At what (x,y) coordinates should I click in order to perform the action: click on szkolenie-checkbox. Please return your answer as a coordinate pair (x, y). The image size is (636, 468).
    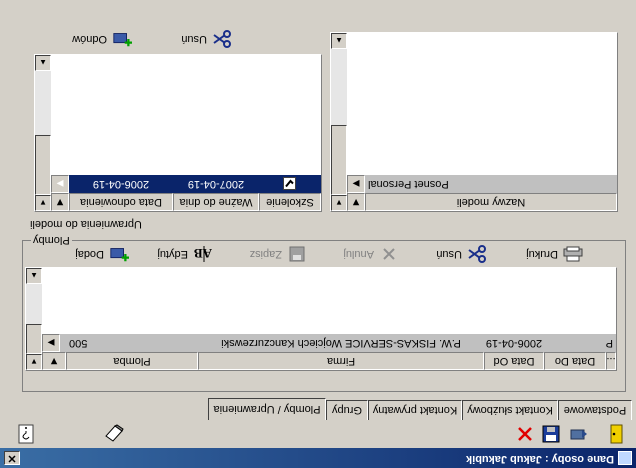
    Looking at the image, I should click on (290, 184).